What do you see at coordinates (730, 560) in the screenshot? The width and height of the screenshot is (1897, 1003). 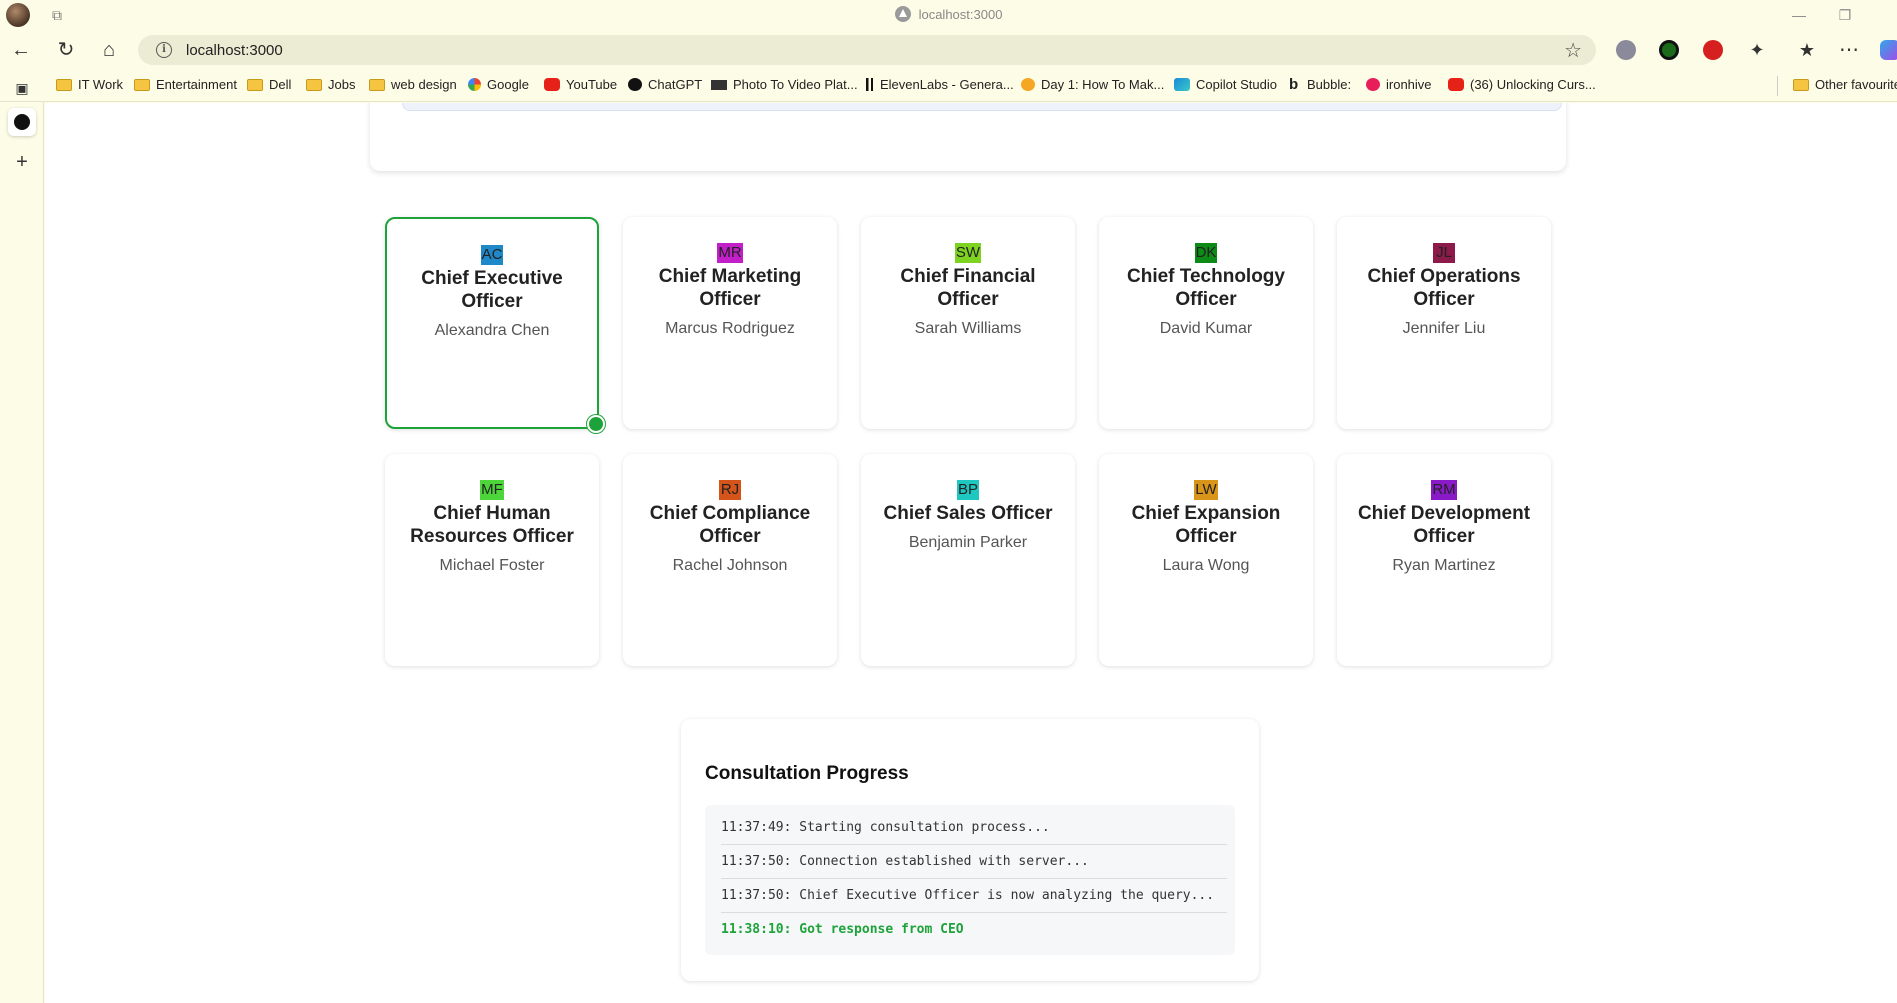 I see `executive-card: RJ Chief Compliance Officer Rachel Johnson` at bounding box center [730, 560].